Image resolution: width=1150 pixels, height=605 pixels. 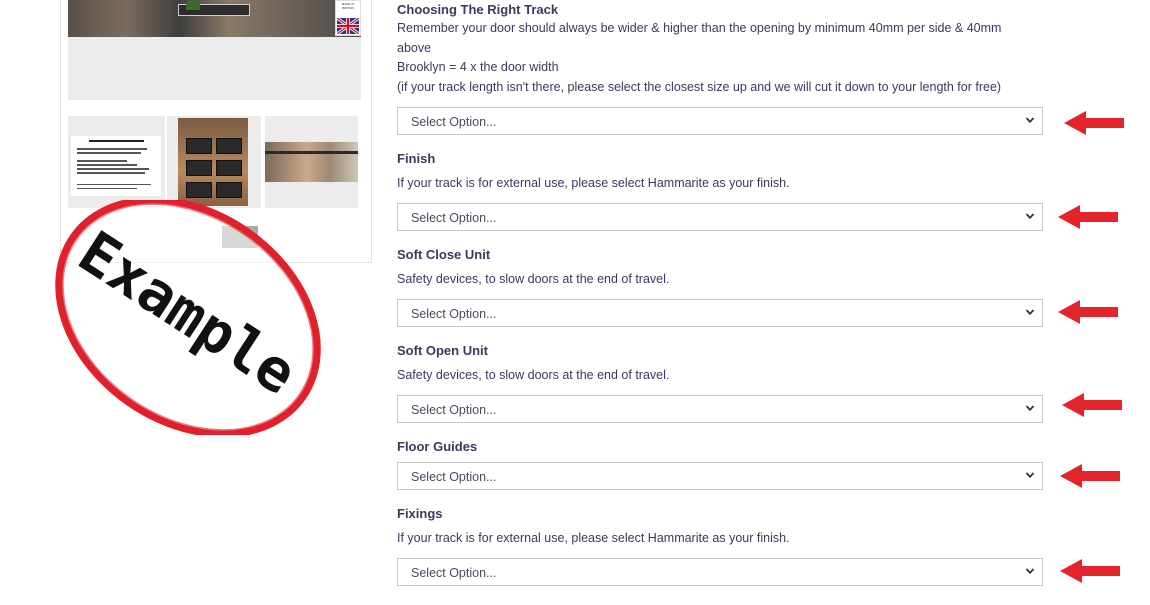 I want to click on thumbnail-size-guide, so click(x=116, y=162).